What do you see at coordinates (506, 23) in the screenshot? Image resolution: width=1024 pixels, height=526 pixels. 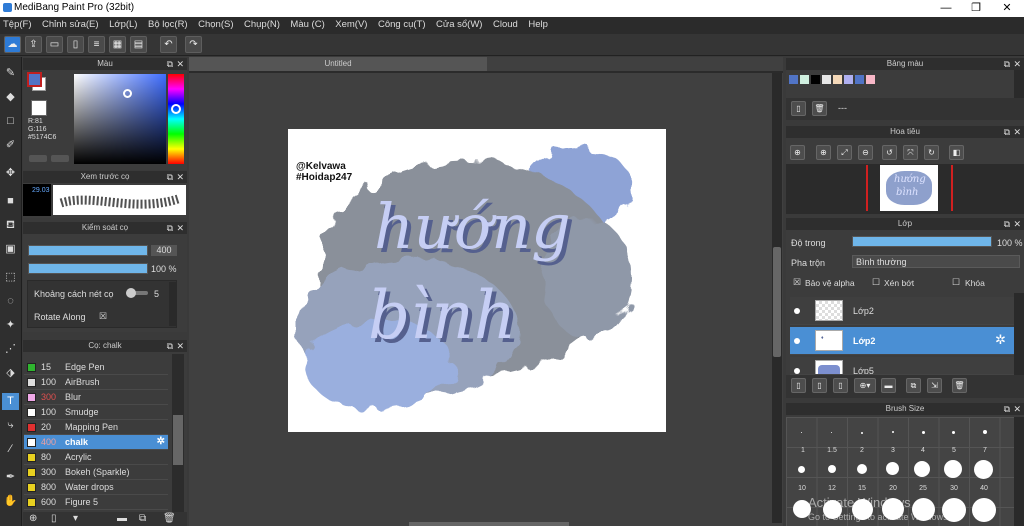 I see `menu-cloud: Cloud` at bounding box center [506, 23].